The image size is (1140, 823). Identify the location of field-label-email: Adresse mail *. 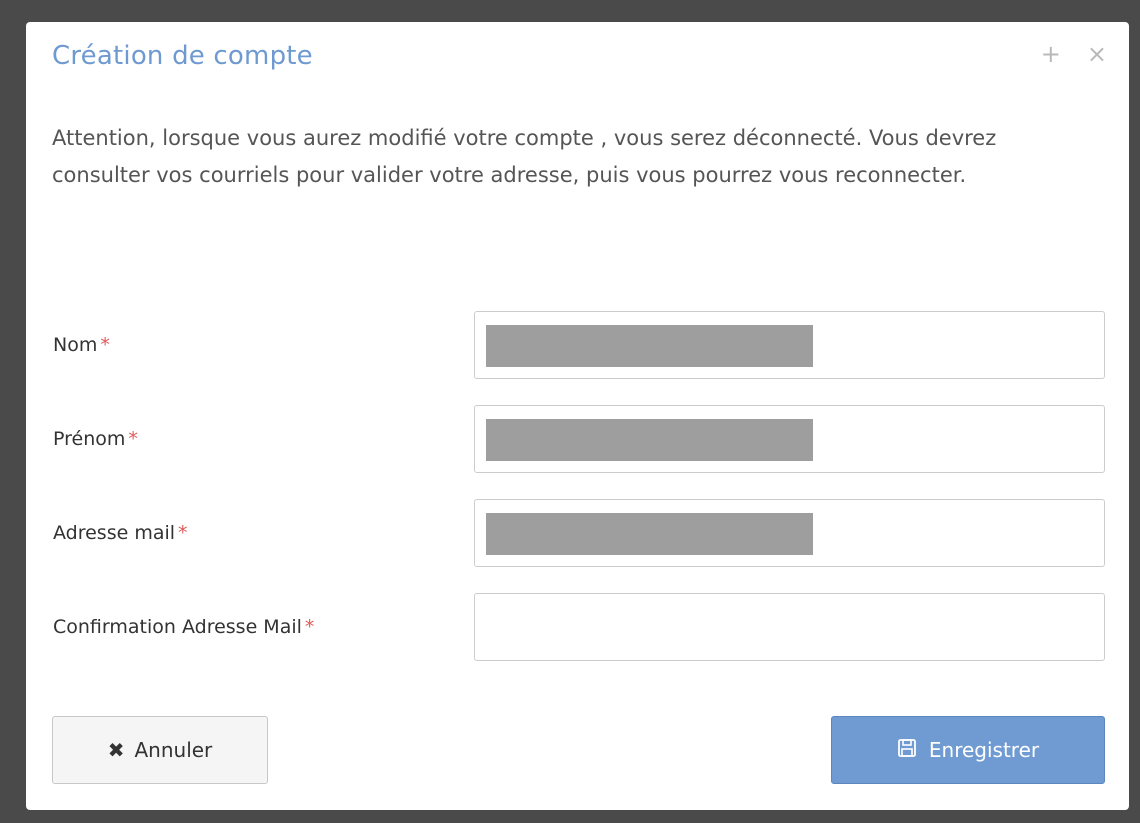
(120, 533).